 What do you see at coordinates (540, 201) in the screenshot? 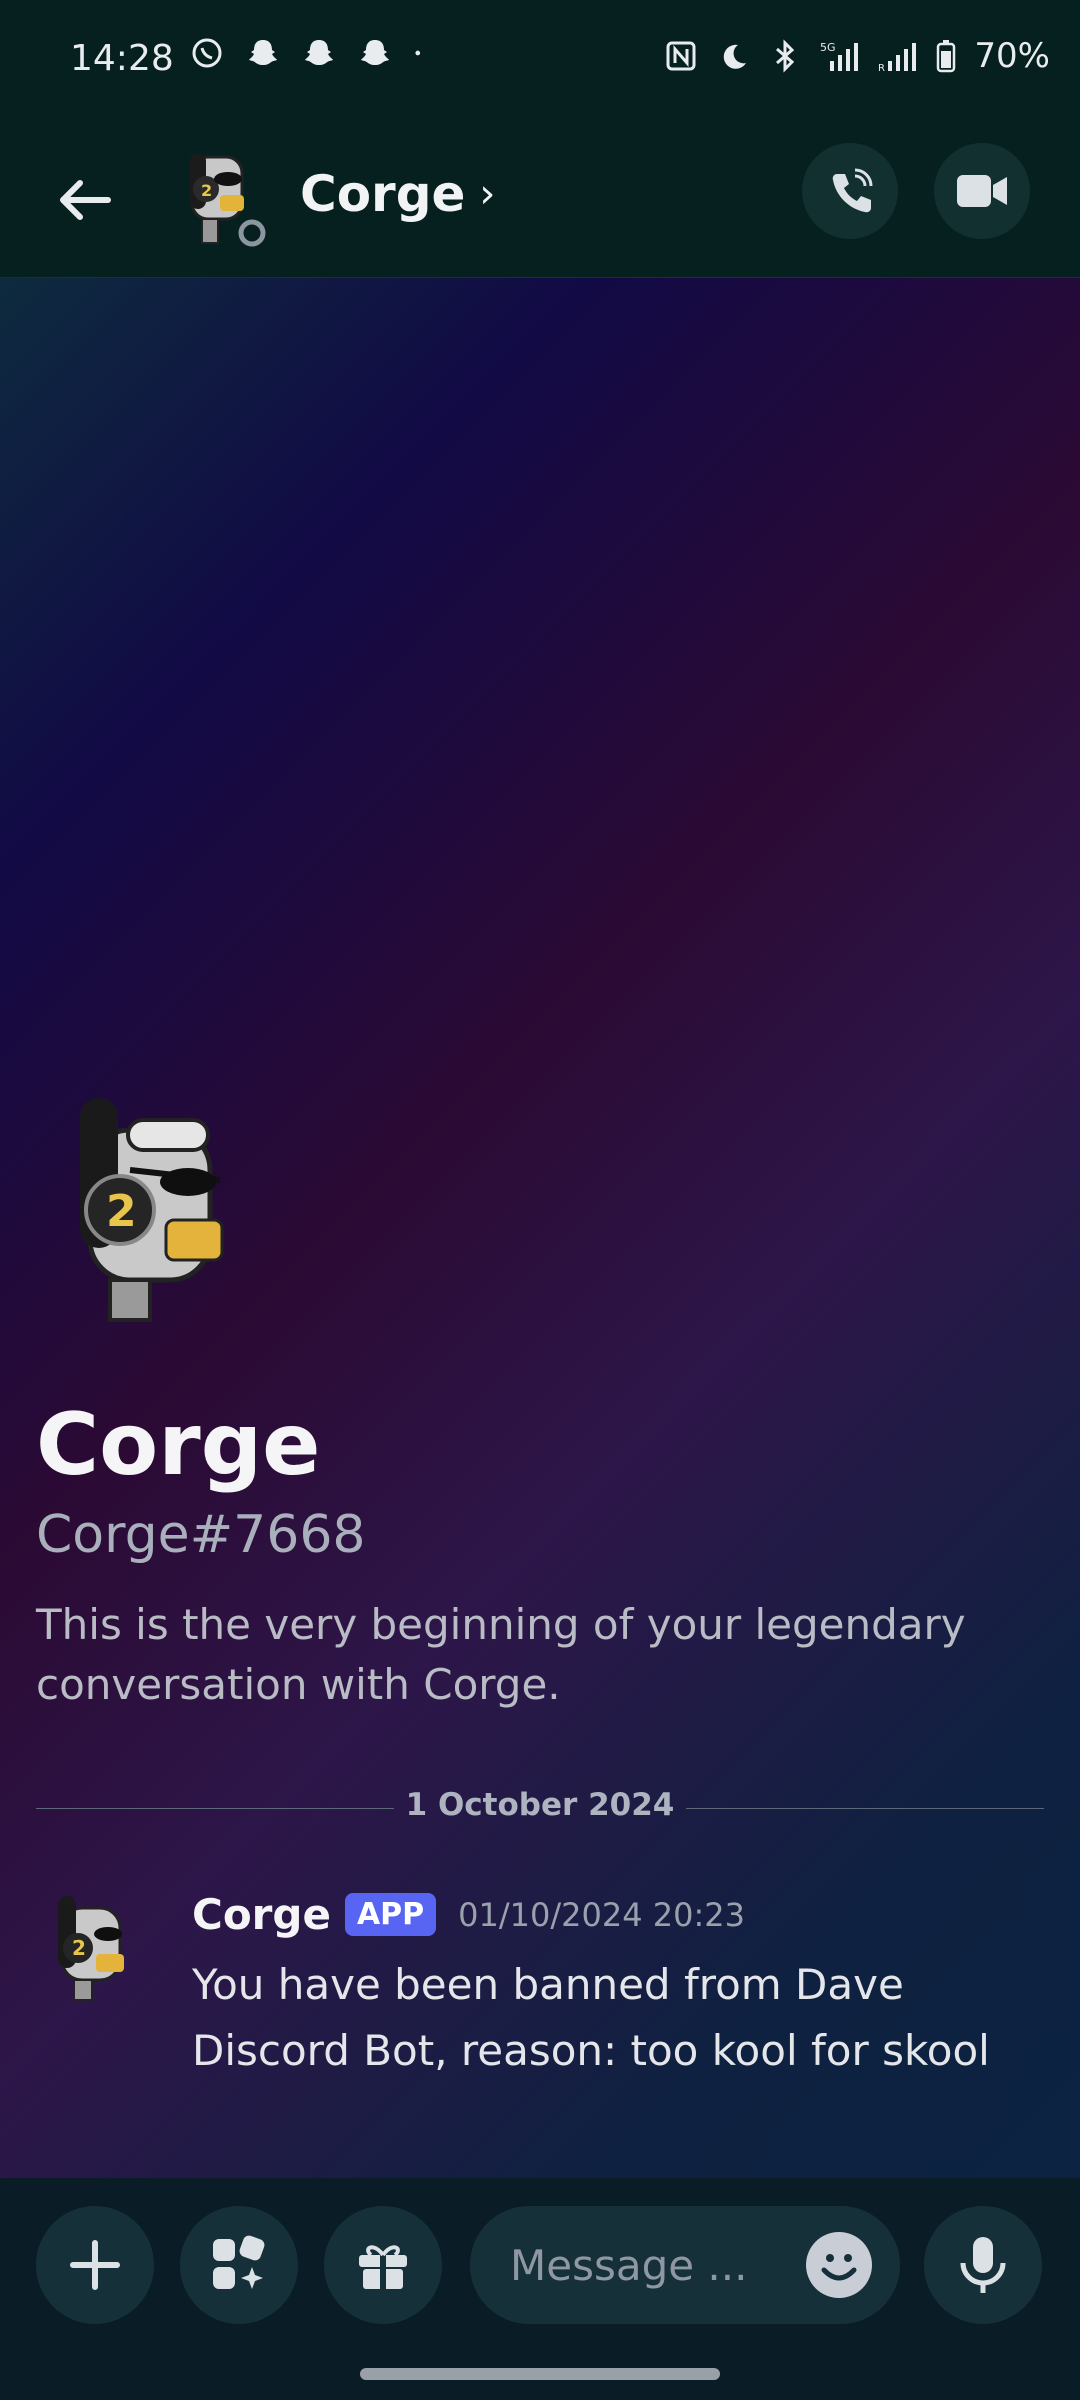
I see `chat-header: 2 Corge ›` at bounding box center [540, 201].